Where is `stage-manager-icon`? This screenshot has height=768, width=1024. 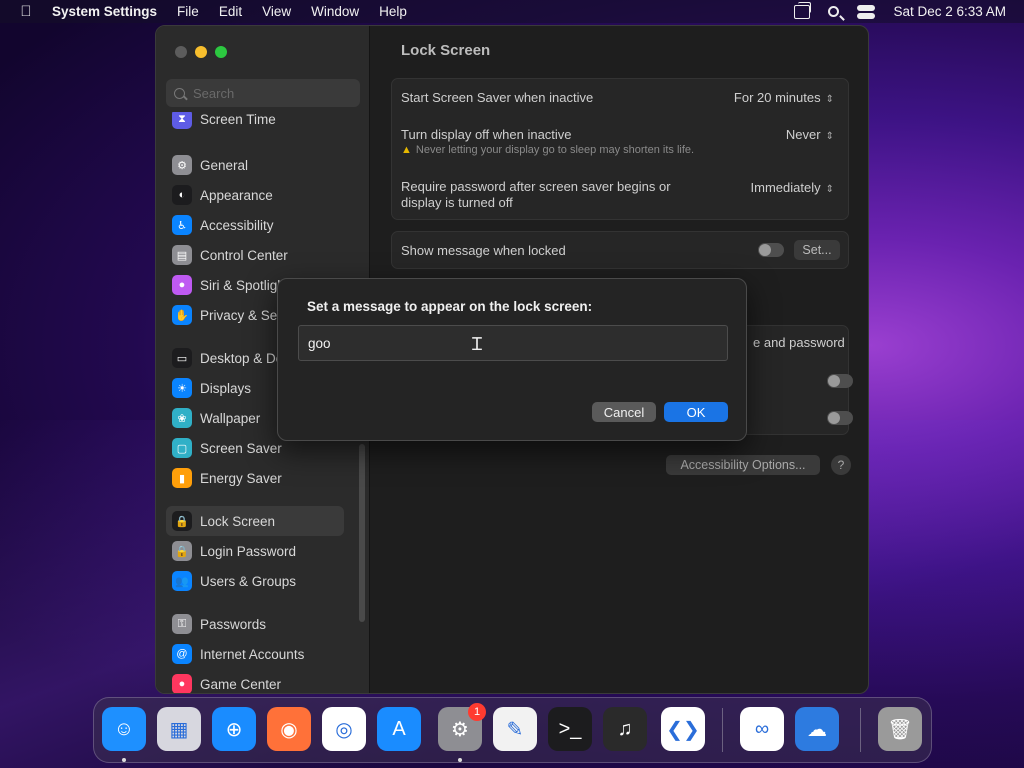 stage-manager-icon is located at coordinates (803, 10).